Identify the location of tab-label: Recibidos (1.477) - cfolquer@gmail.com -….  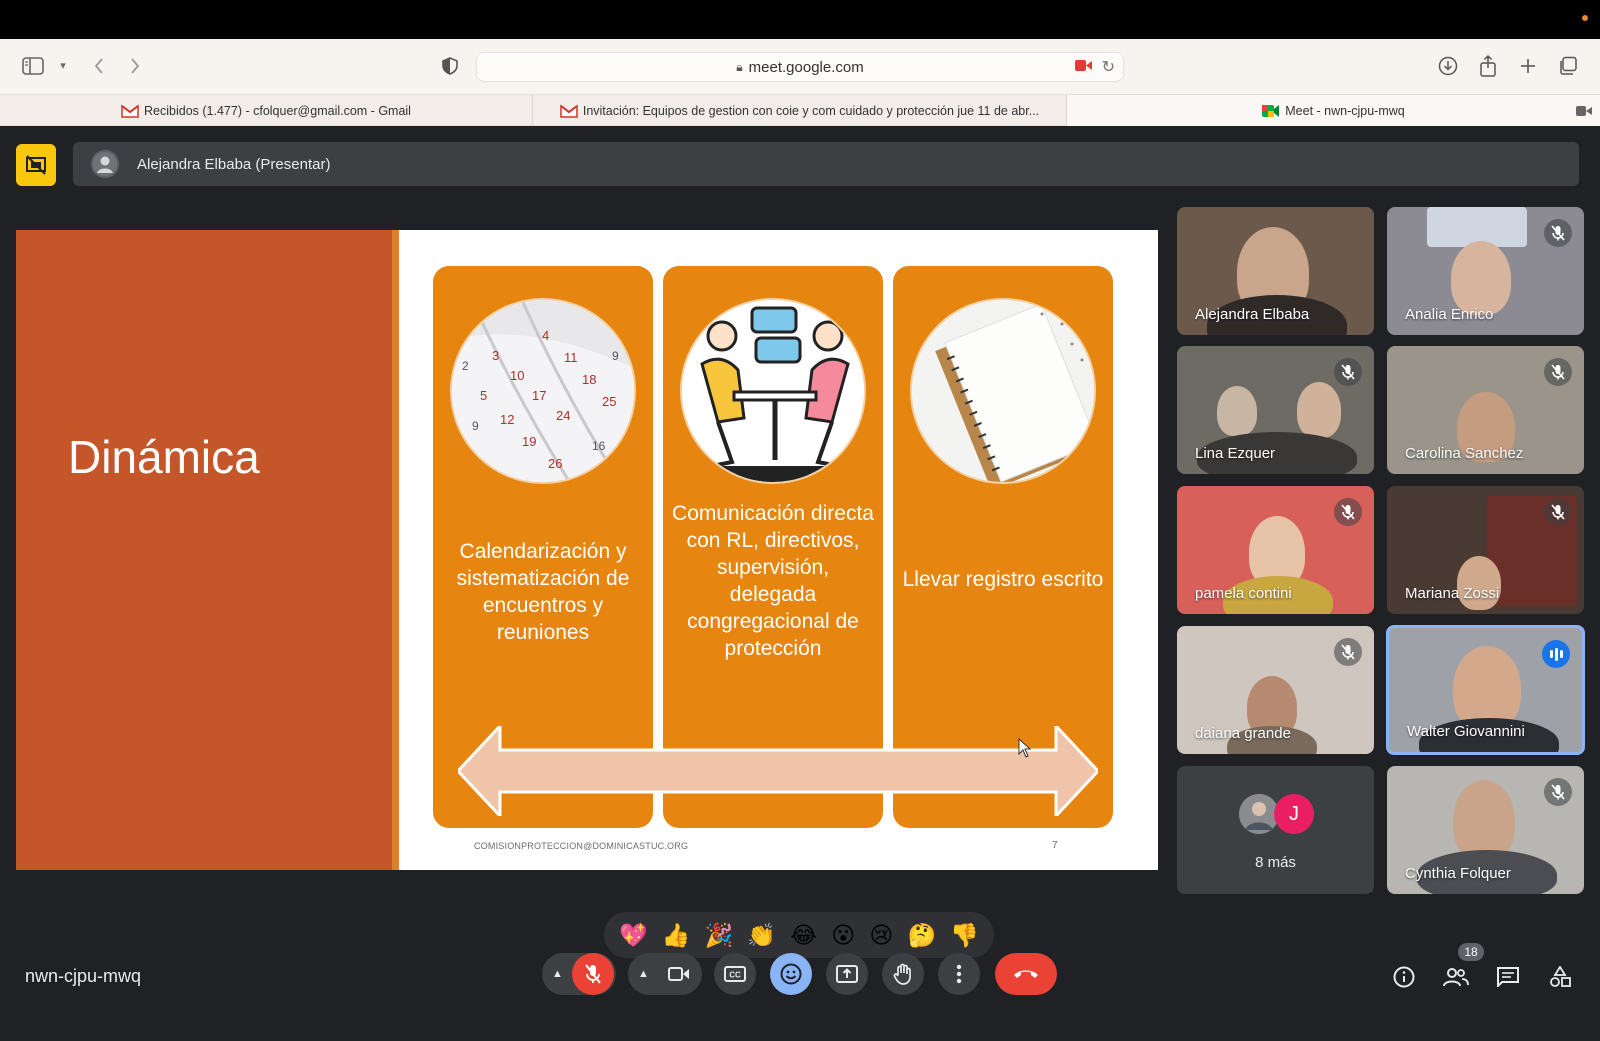
(277, 110).